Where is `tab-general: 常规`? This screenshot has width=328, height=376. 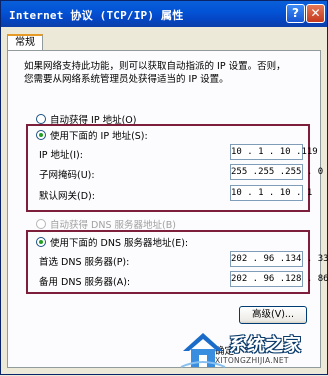
tab-general: 常规 is located at coordinates (25, 42).